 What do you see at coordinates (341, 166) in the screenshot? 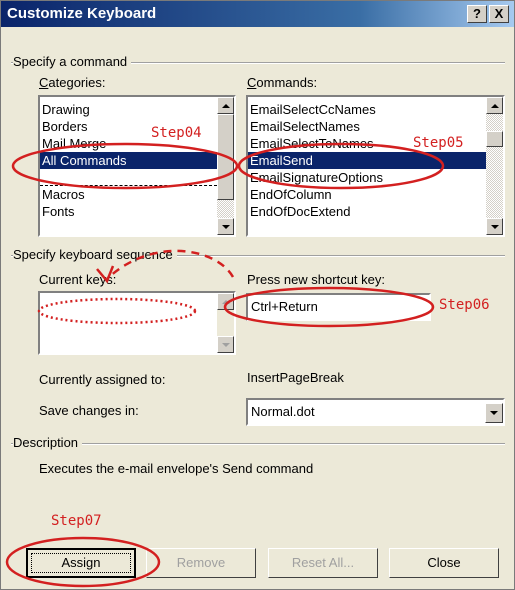
I see `commands-highlight-ellipse` at bounding box center [341, 166].